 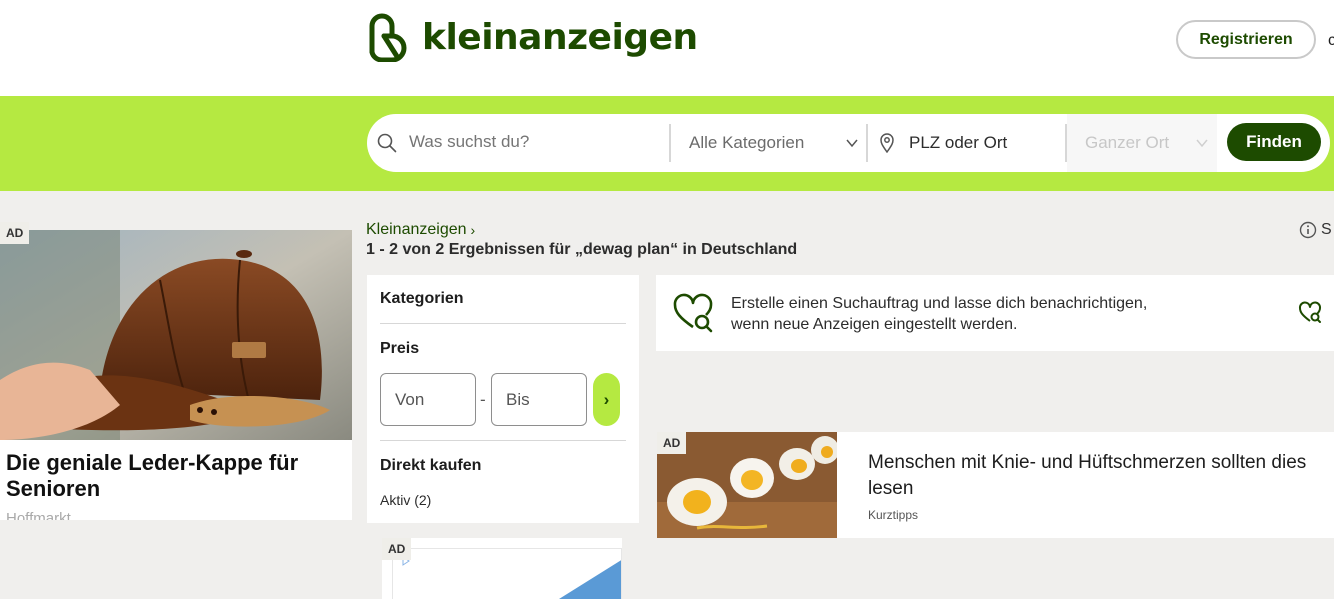 I want to click on filter-heading-direct-buy: Direkt kaufen, so click(x=431, y=465).